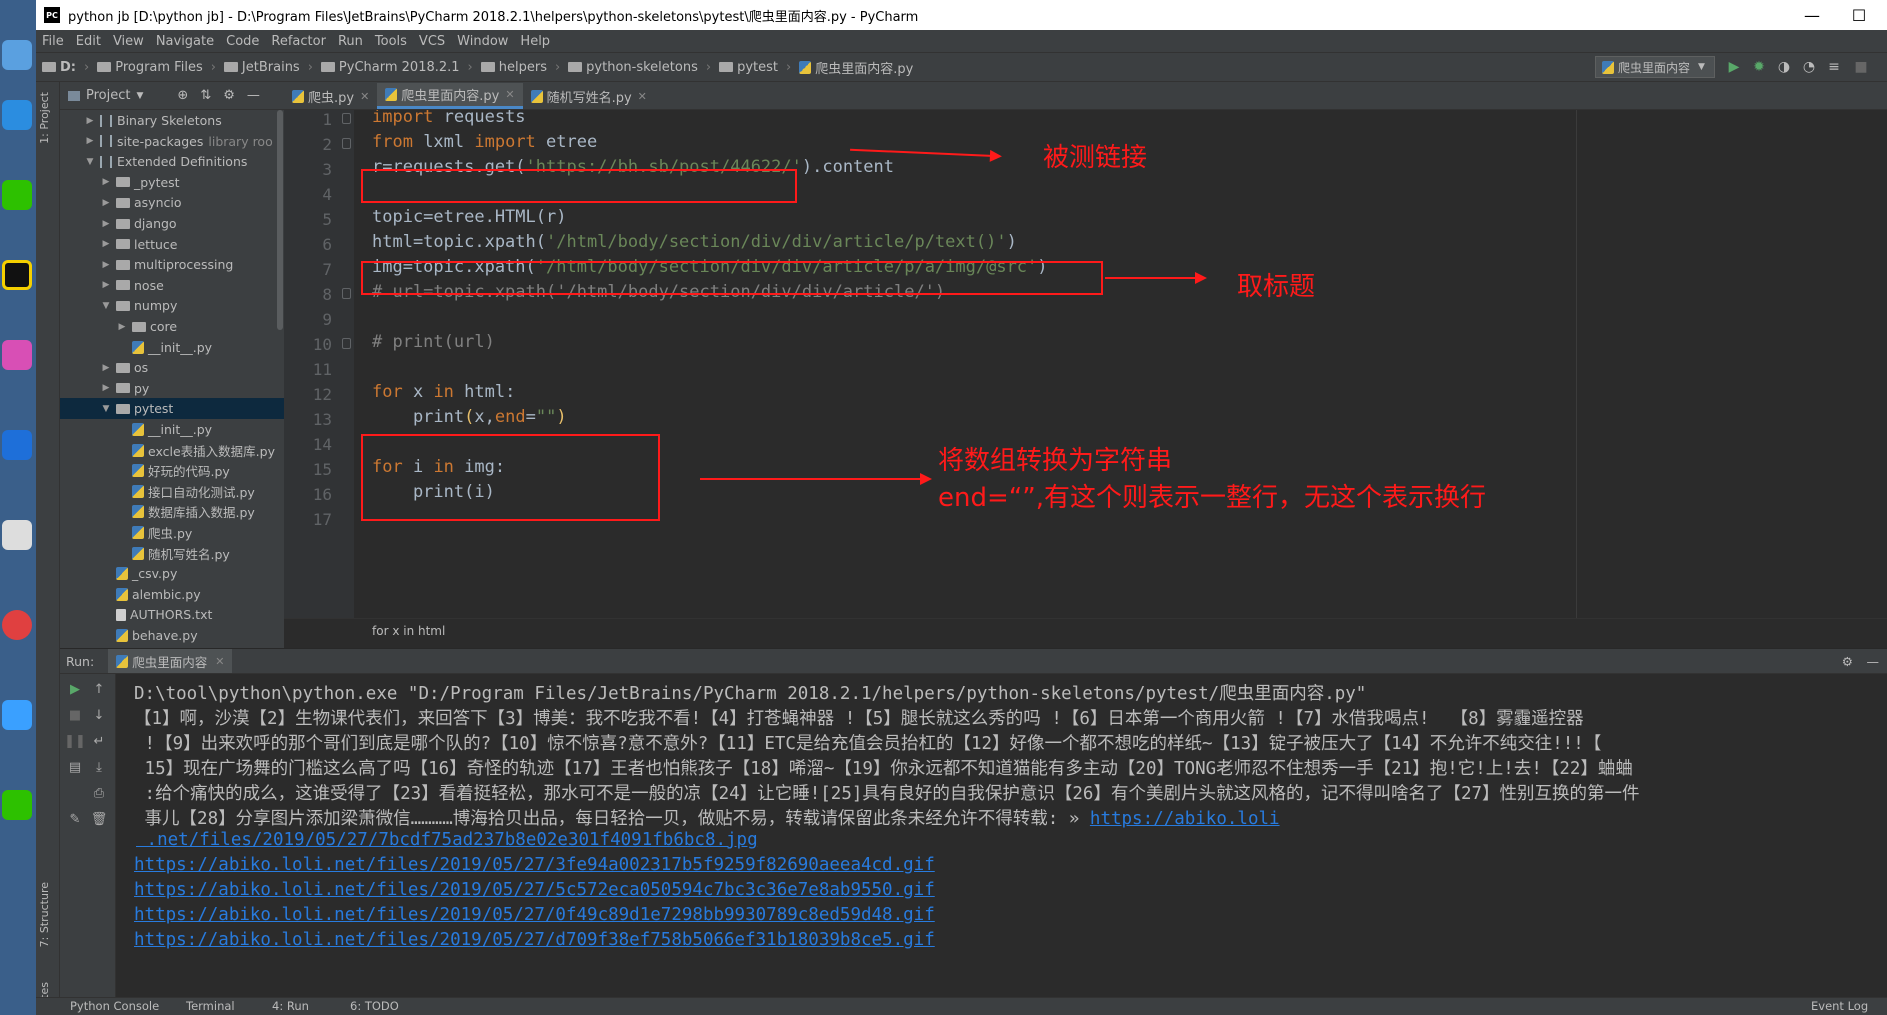  What do you see at coordinates (99, 767) in the screenshot?
I see `scroll-to-end-icon: ⤓` at bounding box center [99, 767].